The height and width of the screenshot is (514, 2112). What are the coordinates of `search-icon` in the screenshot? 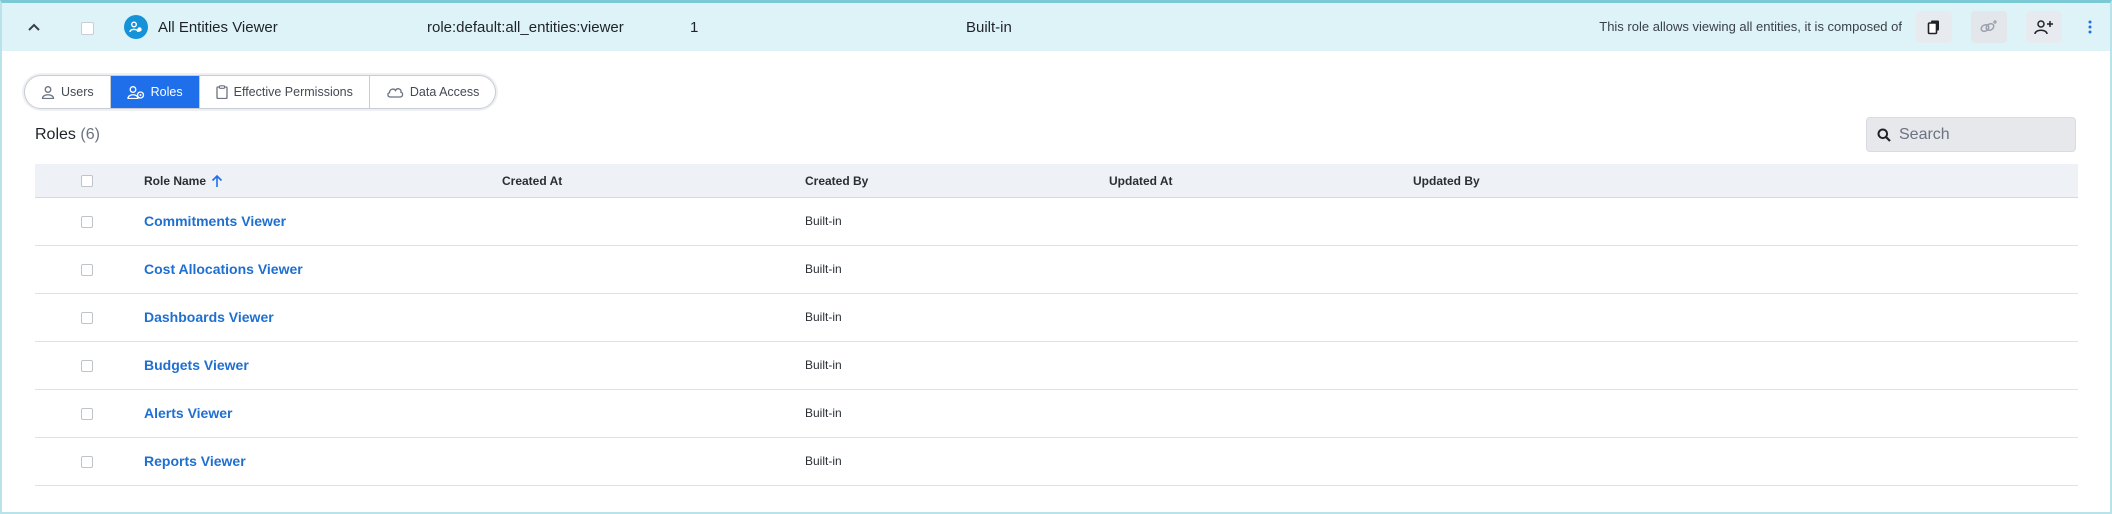 It's located at (1884, 135).